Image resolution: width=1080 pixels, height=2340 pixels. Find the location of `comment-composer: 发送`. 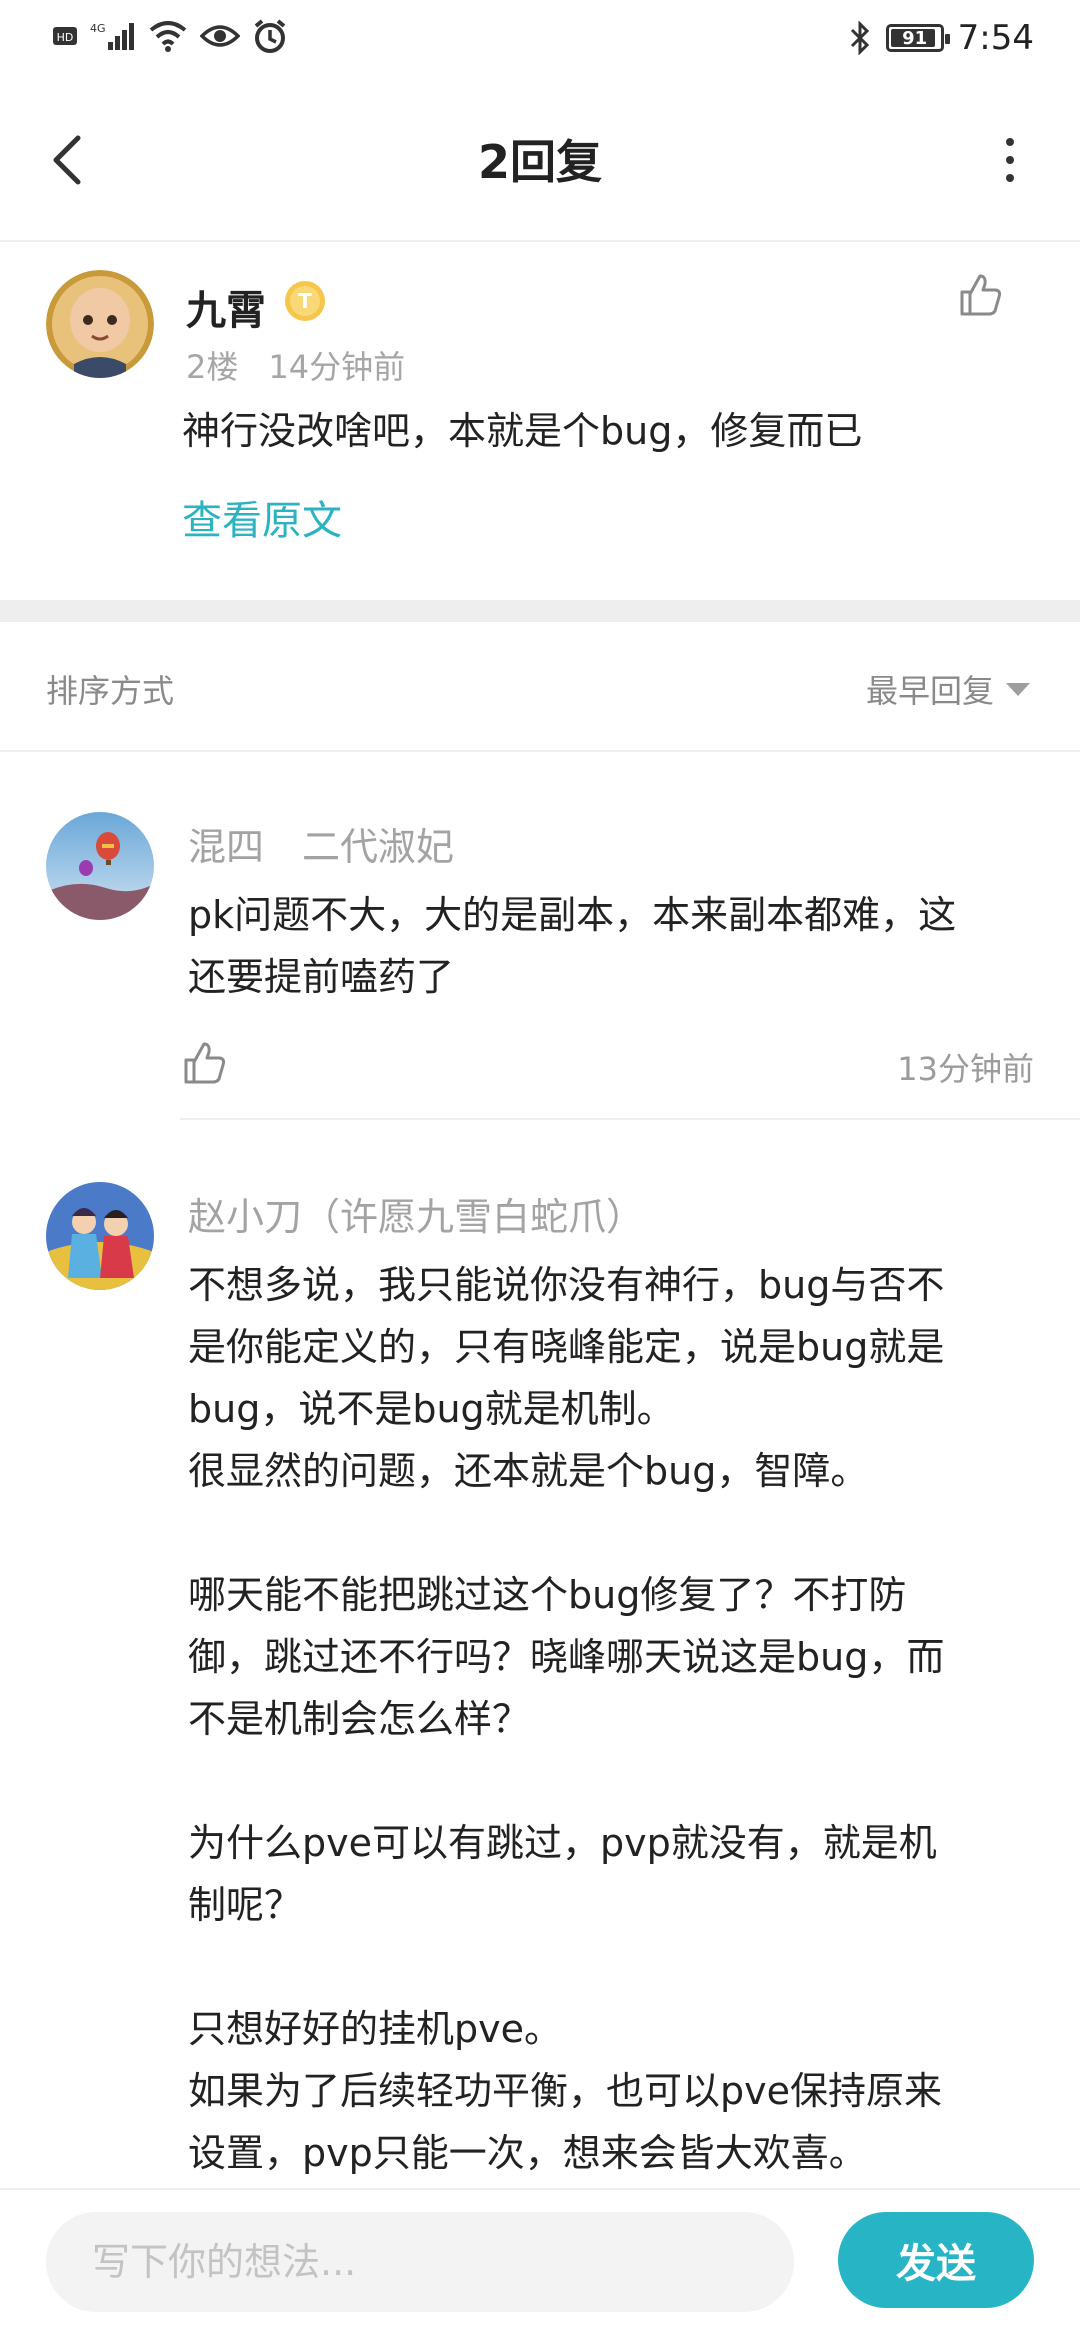

comment-composer: 发送 is located at coordinates (540, 2264).